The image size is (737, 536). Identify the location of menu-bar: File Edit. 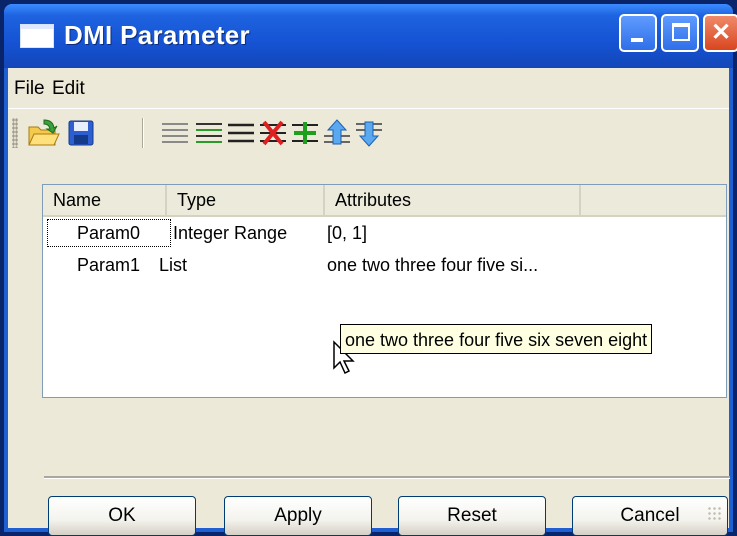
(368, 88).